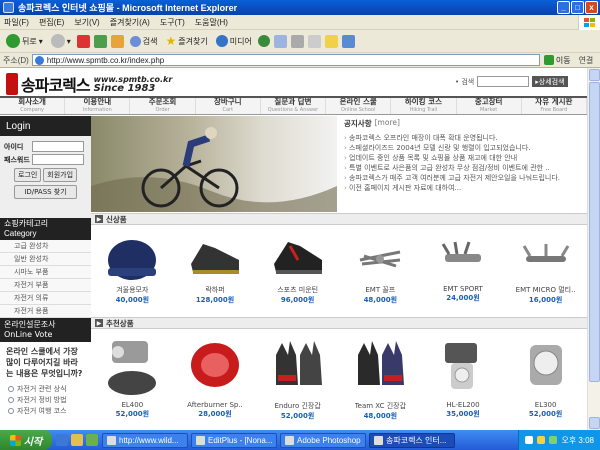 The image size is (600, 450). I want to click on media-button: 미디어, so click(234, 41).